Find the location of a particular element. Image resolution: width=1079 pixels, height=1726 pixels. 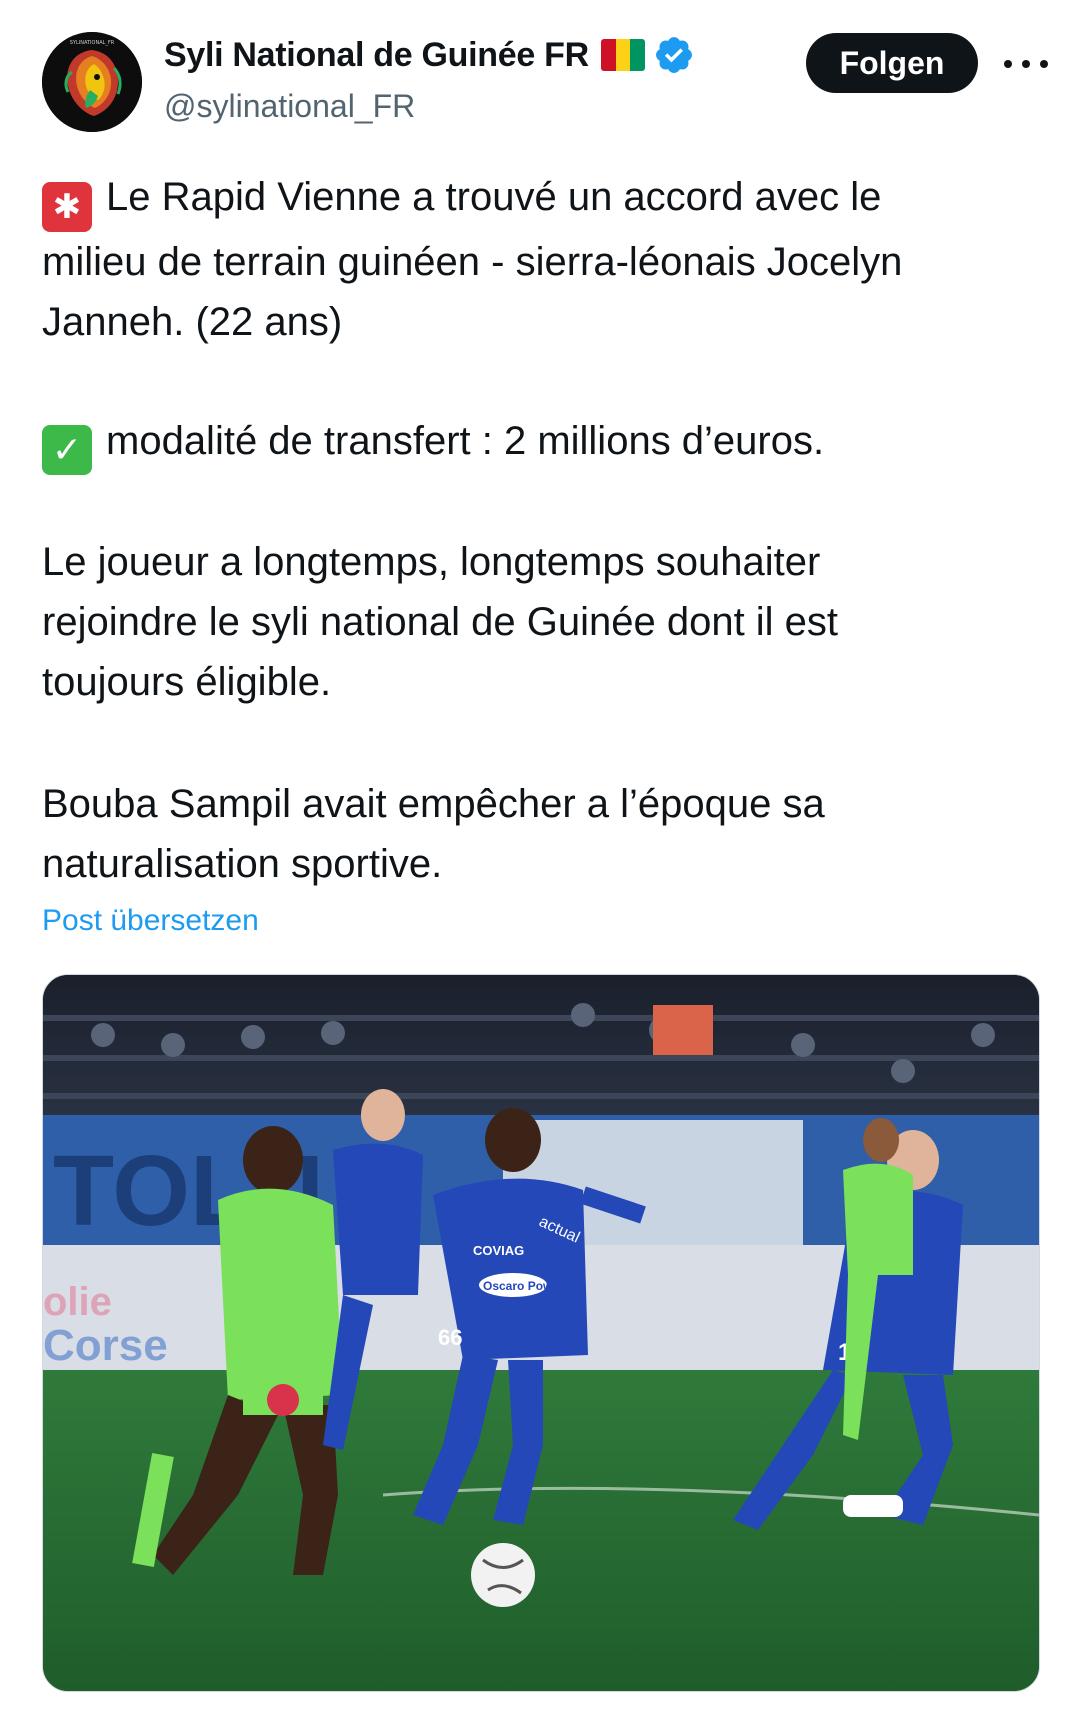

jersey-text: COVIAG is located at coordinates (498, 1250).